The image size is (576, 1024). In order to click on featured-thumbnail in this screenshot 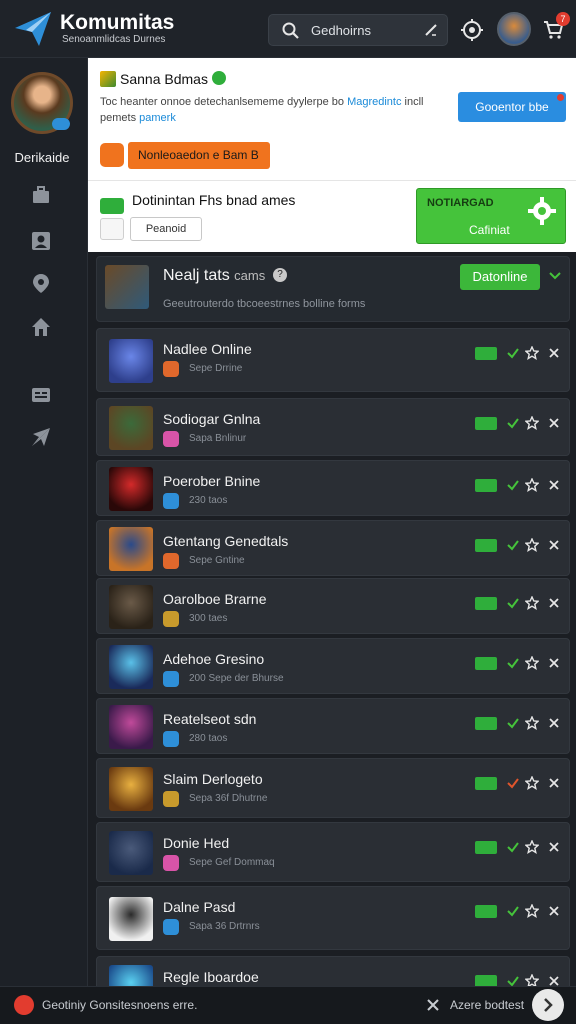, I will do `click(127, 287)`.